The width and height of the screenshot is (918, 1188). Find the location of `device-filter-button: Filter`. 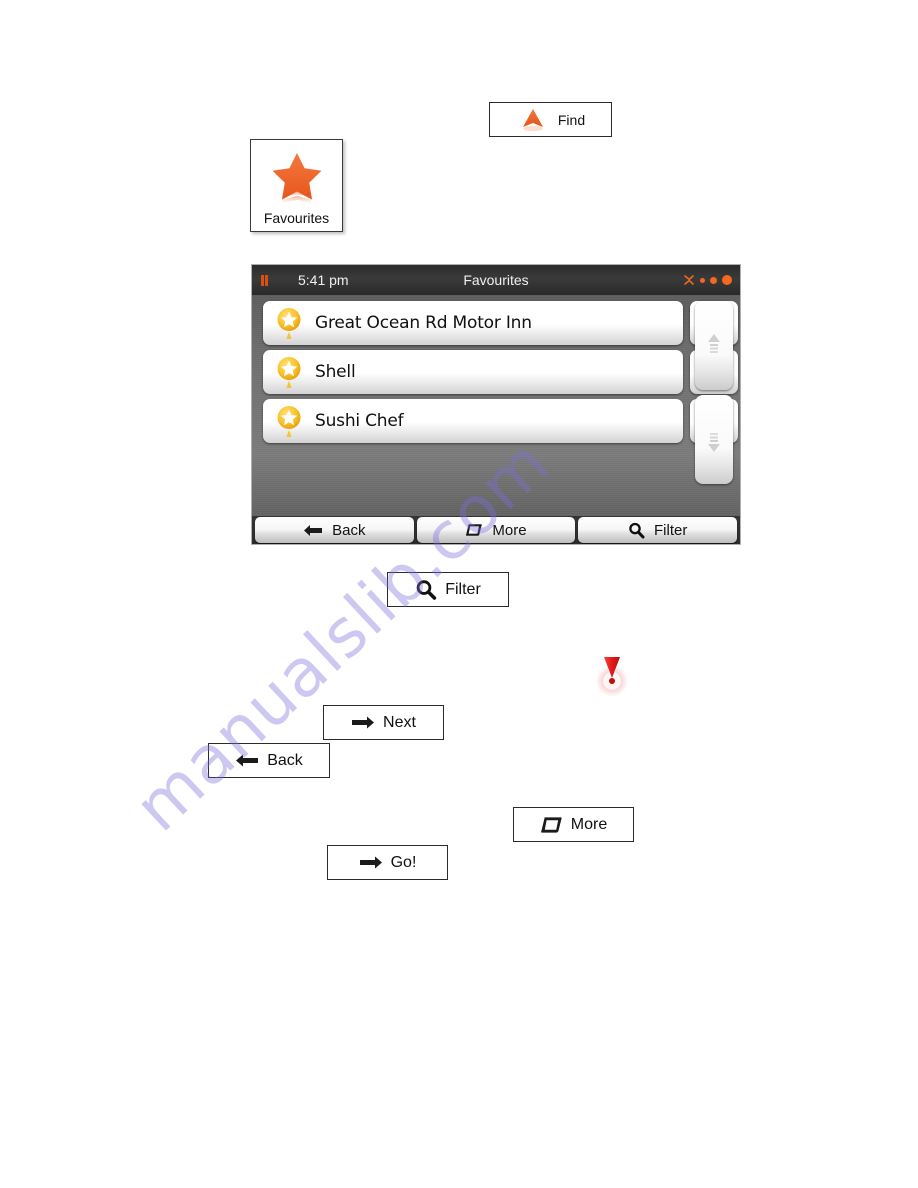

device-filter-button: Filter is located at coordinates (658, 530).